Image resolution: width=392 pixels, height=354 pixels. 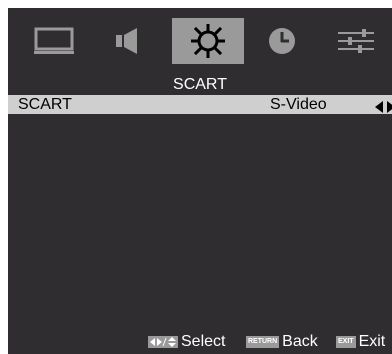 I want to click on gear-icon, so click(x=208, y=41).